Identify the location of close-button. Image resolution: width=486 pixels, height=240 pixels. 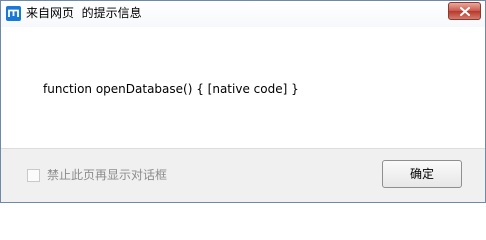
(464, 11).